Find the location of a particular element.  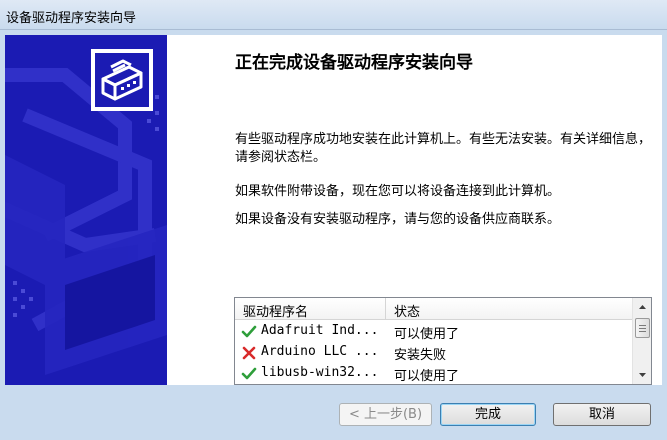

title-bar: 设备驱动程序安装向导 is located at coordinates (333, 15).